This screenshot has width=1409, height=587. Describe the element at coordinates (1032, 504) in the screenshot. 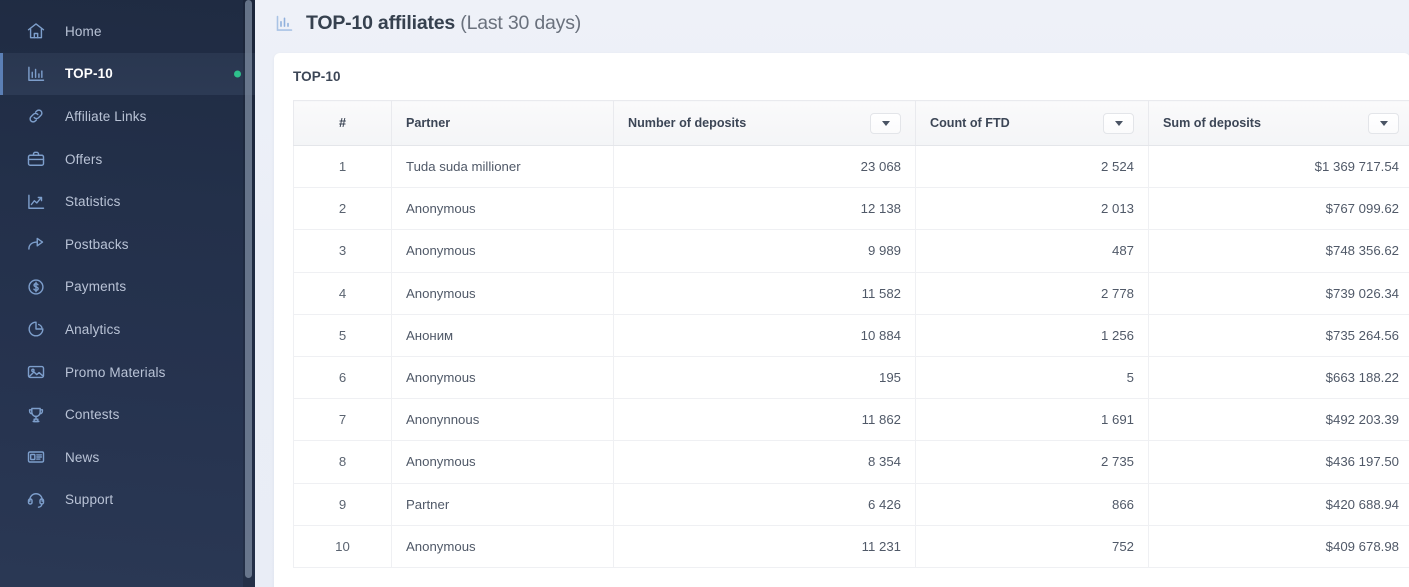

I see `cell-ftd: 866` at that location.